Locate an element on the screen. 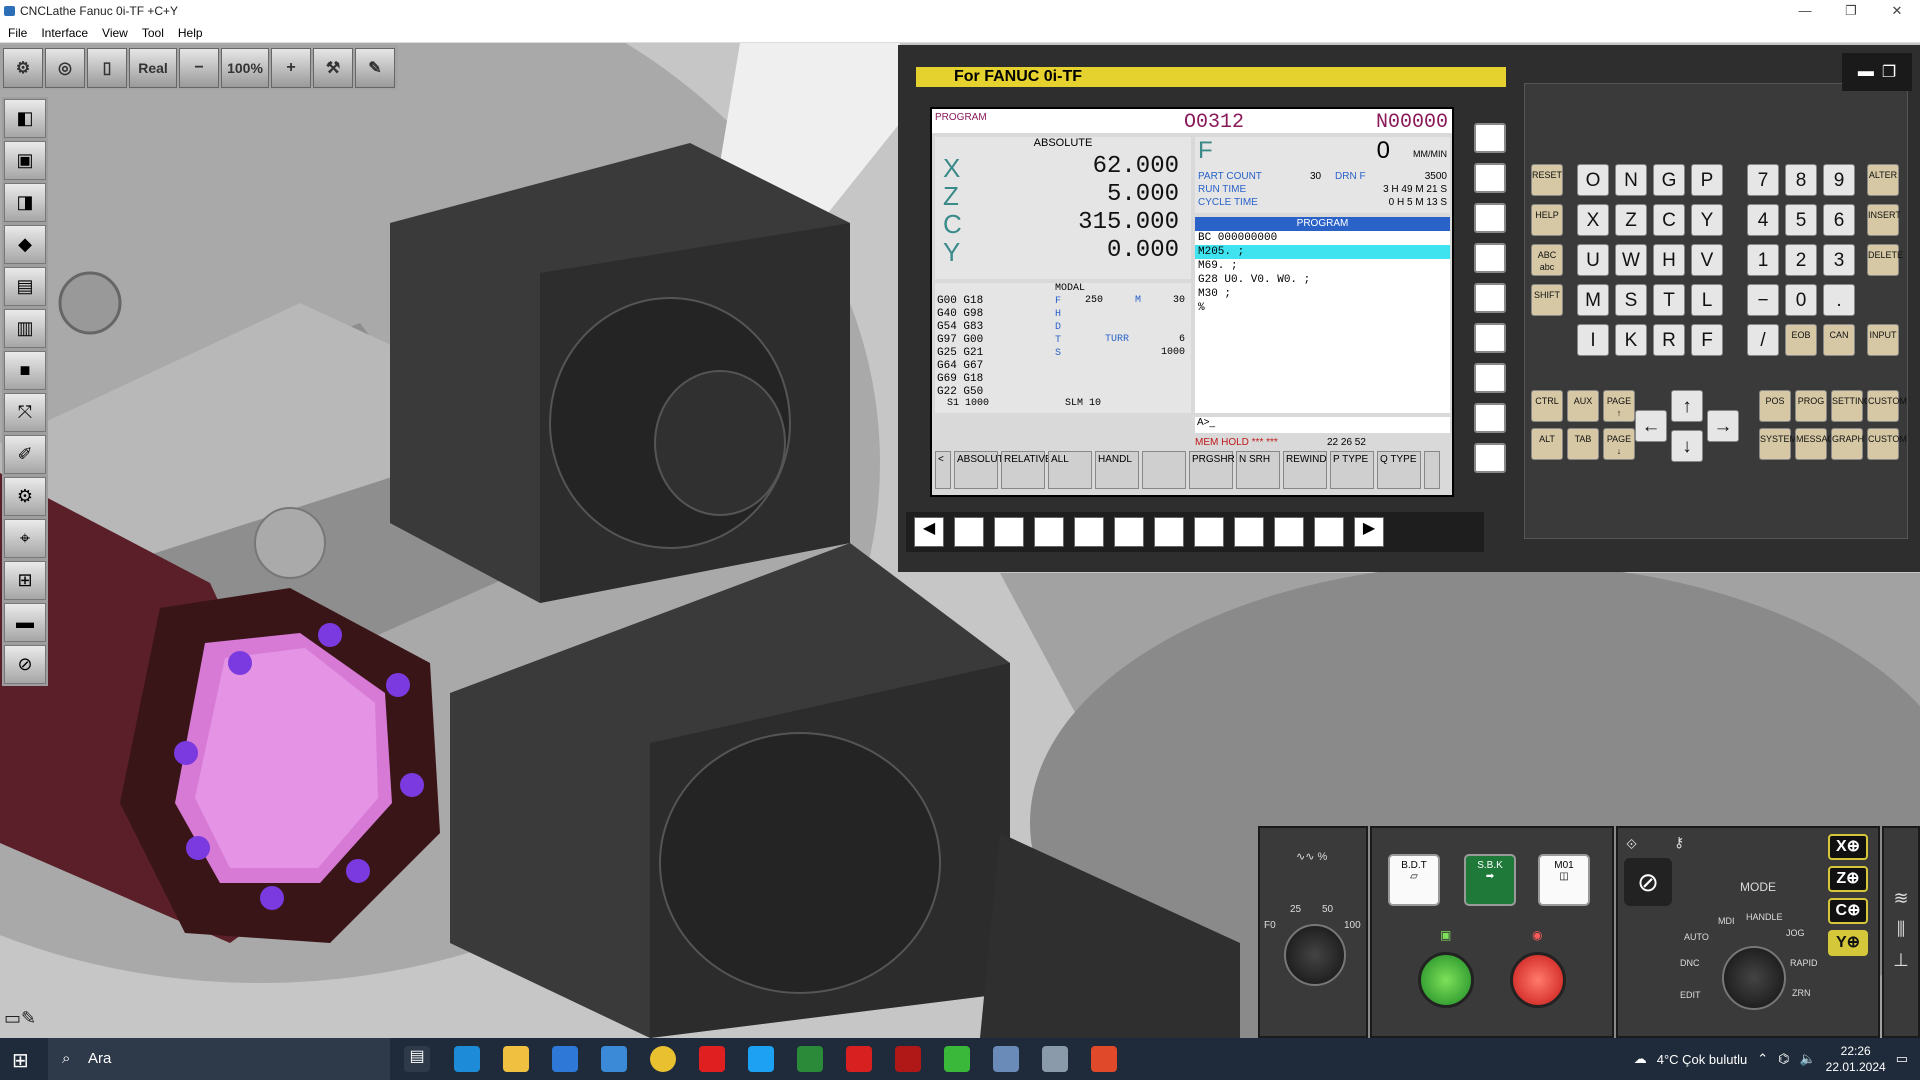 The height and width of the screenshot is (1080, 1920). cursor-right-icon: → is located at coordinates (1723, 426).